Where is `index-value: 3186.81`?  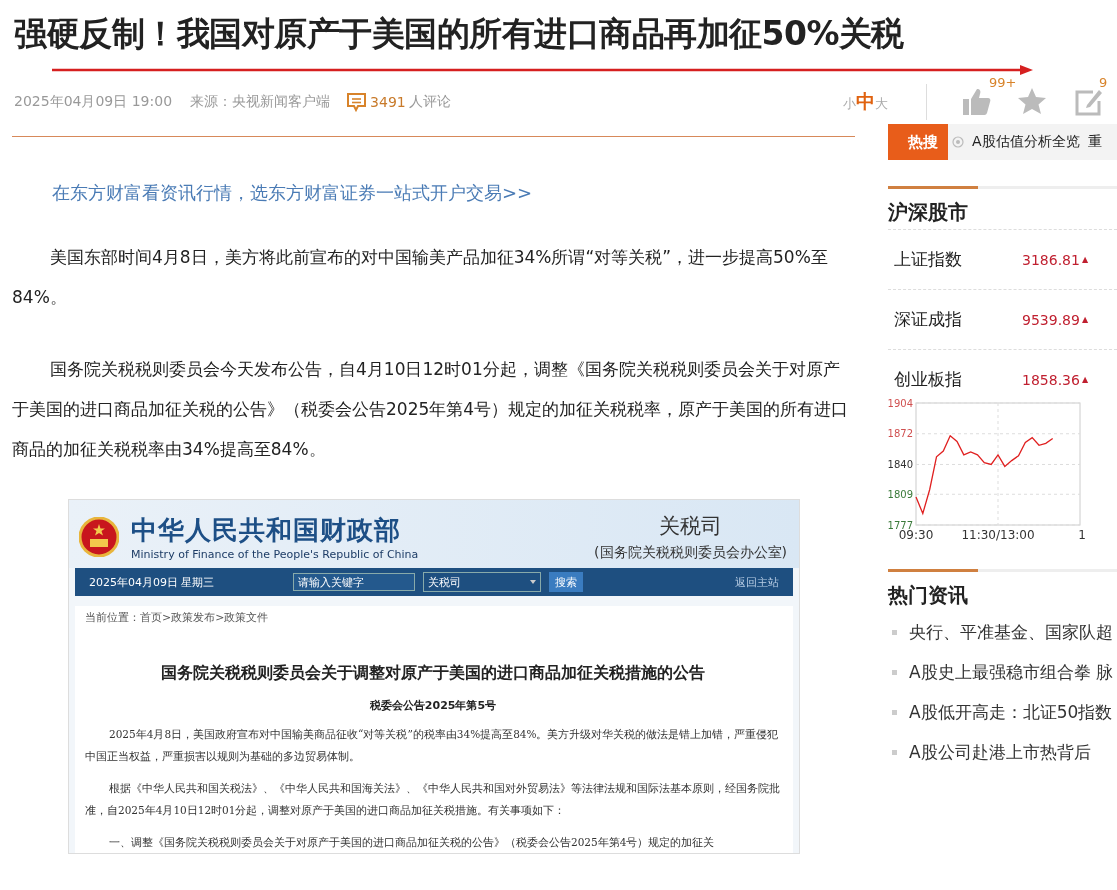
index-value: 3186.81 is located at coordinates (1051, 259).